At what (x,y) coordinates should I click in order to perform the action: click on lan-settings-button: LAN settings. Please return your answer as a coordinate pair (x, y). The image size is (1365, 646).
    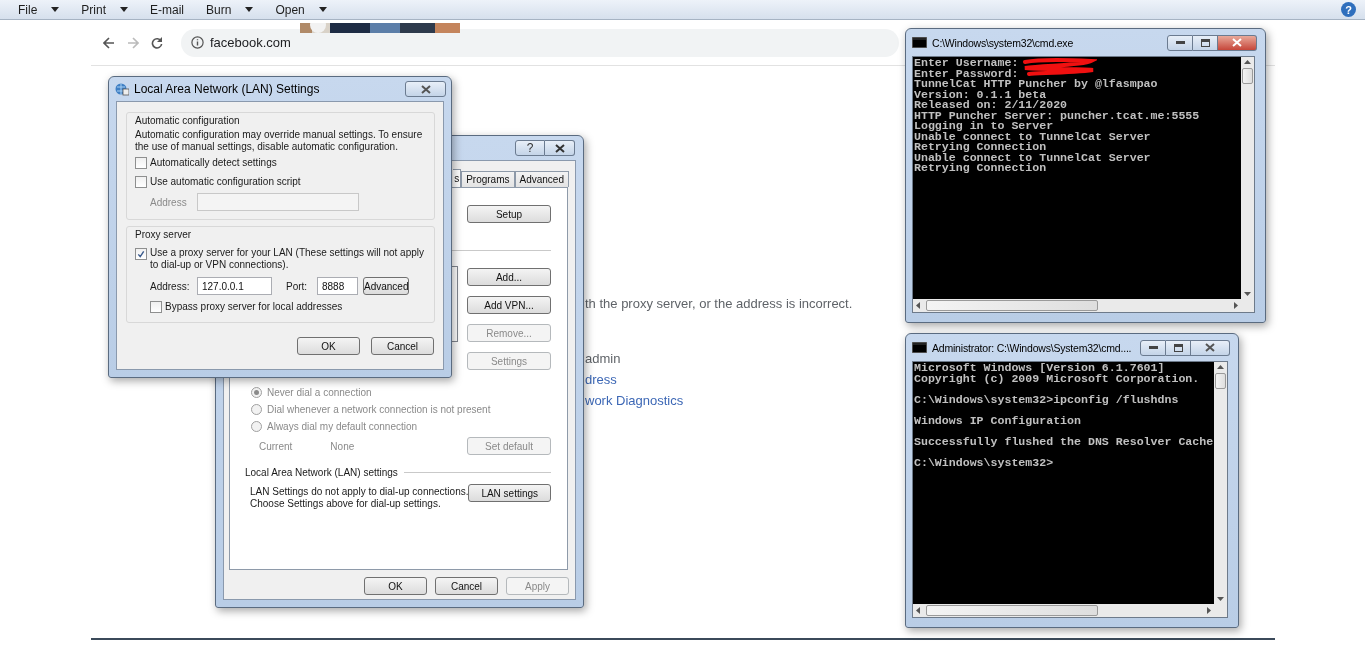
    Looking at the image, I should click on (509, 493).